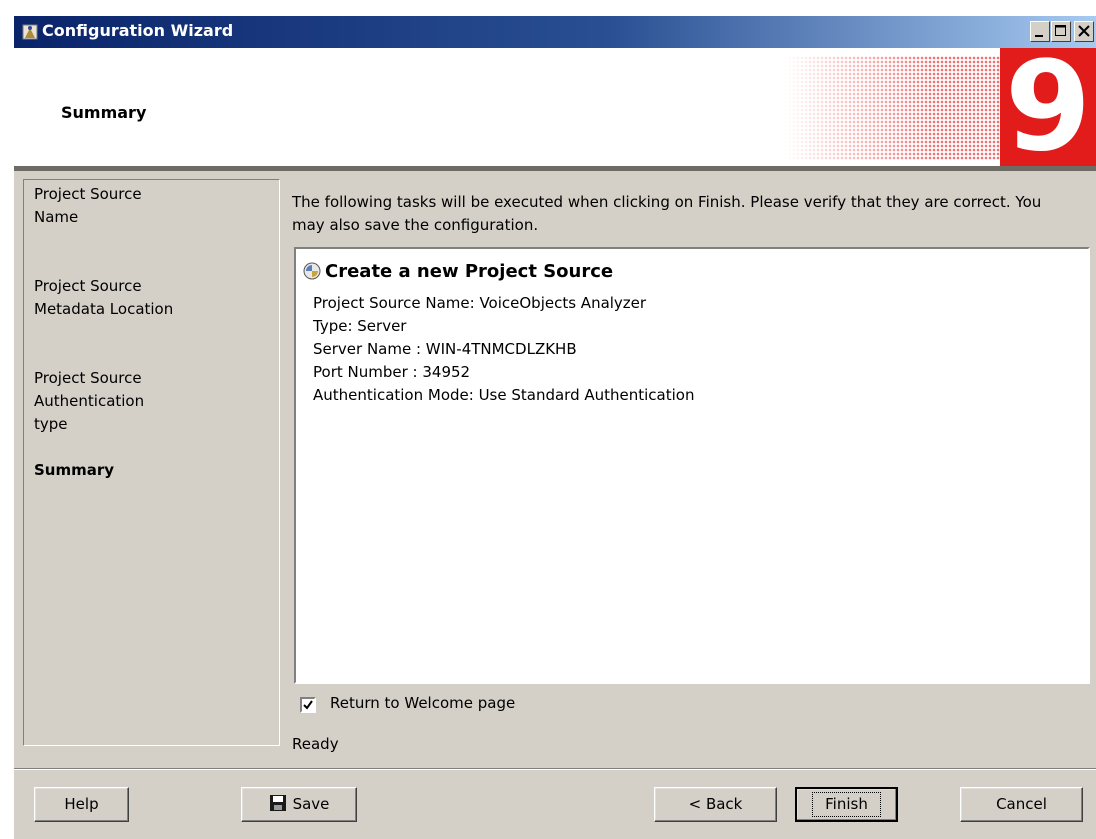  What do you see at coordinates (315, 744) in the screenshot?
I see `status-text: Ready` at bounding box center [315, 744].